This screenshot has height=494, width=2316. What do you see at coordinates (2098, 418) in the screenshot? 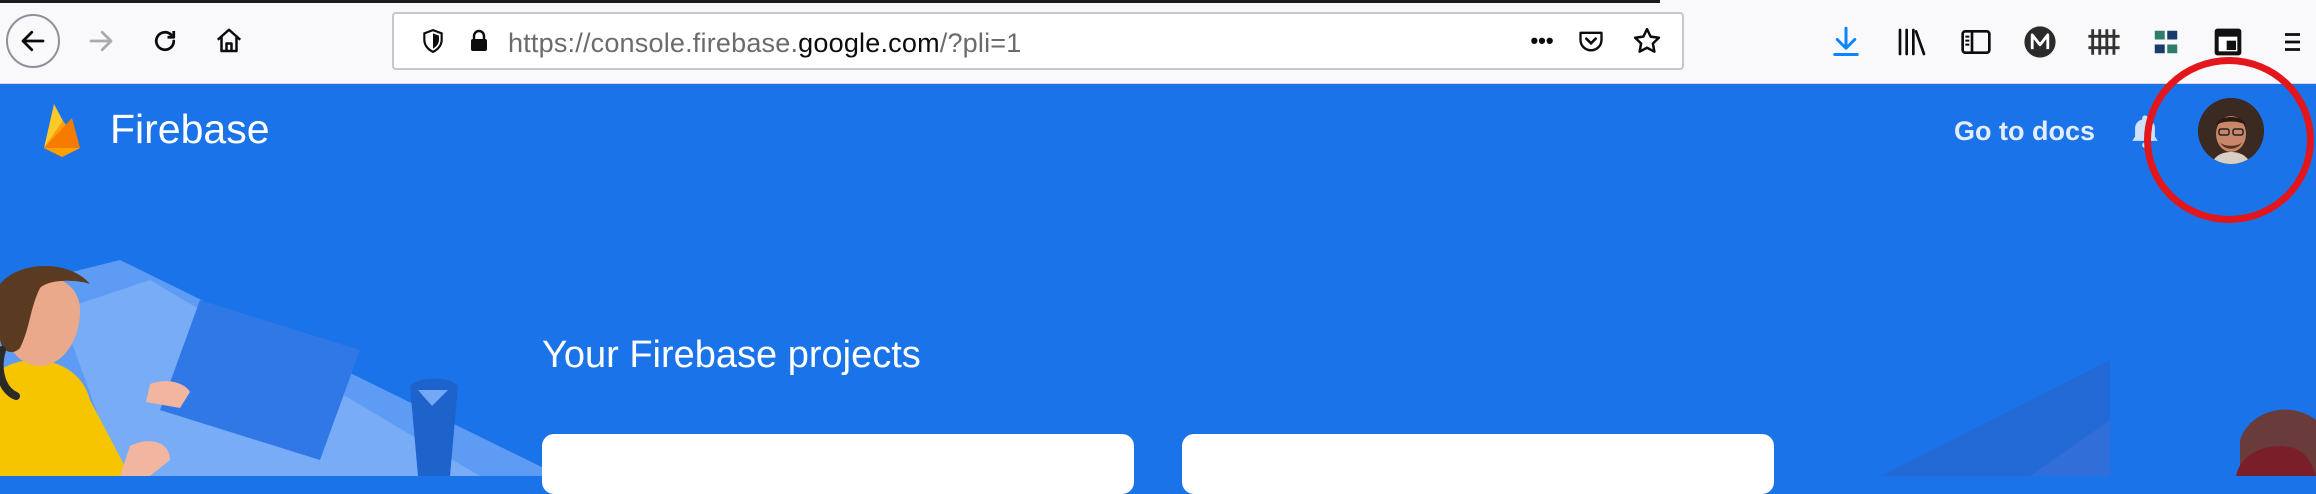
I see `right-decoration` at bounding box center [2098, 418].